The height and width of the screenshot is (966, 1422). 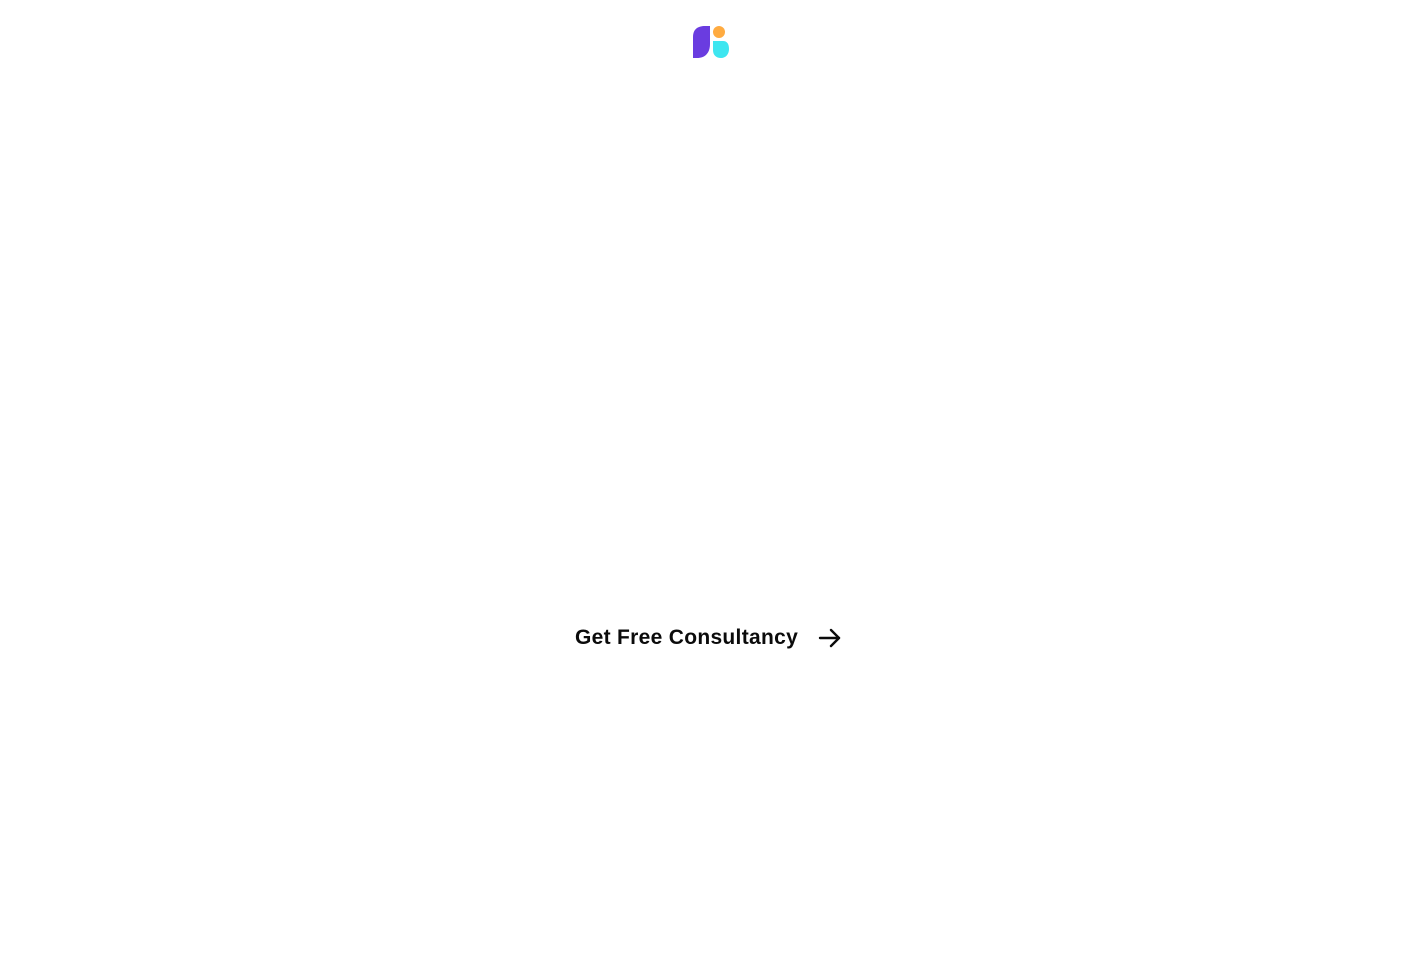 I want to click on get-free-consultancy-button: Get Free Consultancy, so click(x=708, y=638).